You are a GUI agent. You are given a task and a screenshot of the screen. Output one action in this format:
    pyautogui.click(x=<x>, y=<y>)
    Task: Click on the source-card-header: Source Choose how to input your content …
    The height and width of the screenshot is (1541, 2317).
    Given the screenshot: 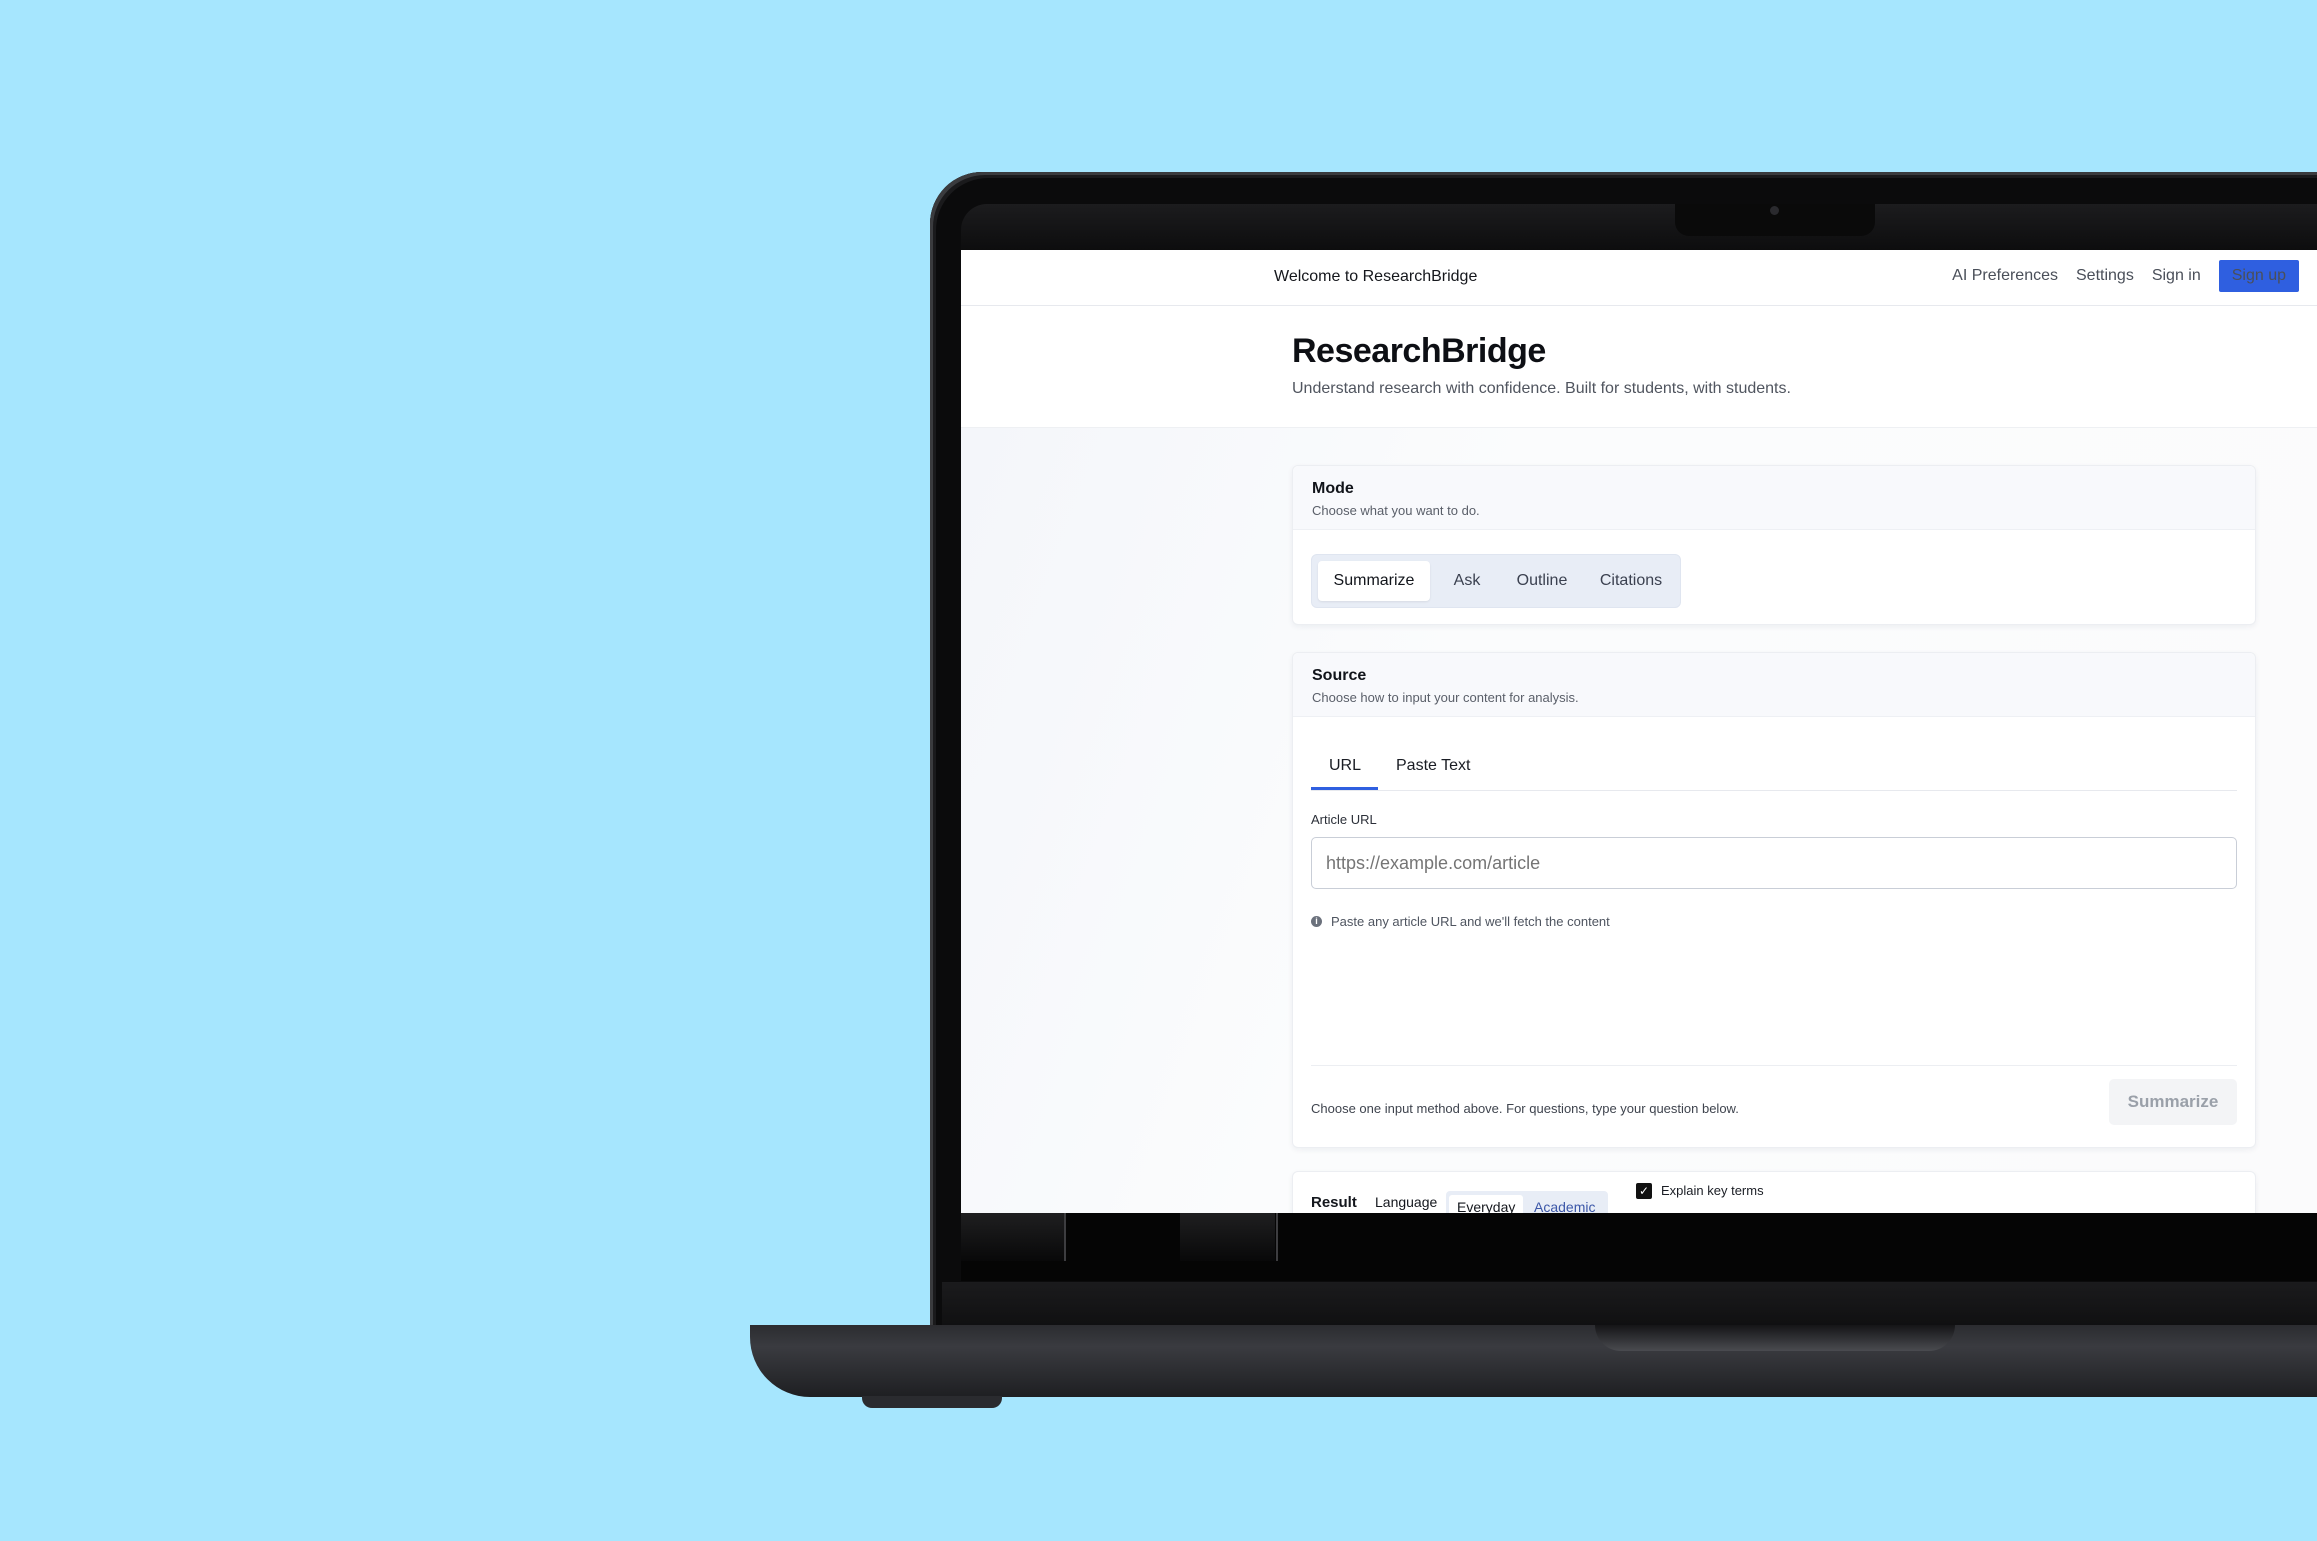 What is the action you would take?
    pyautogui.click(x=1774, y=685)
    